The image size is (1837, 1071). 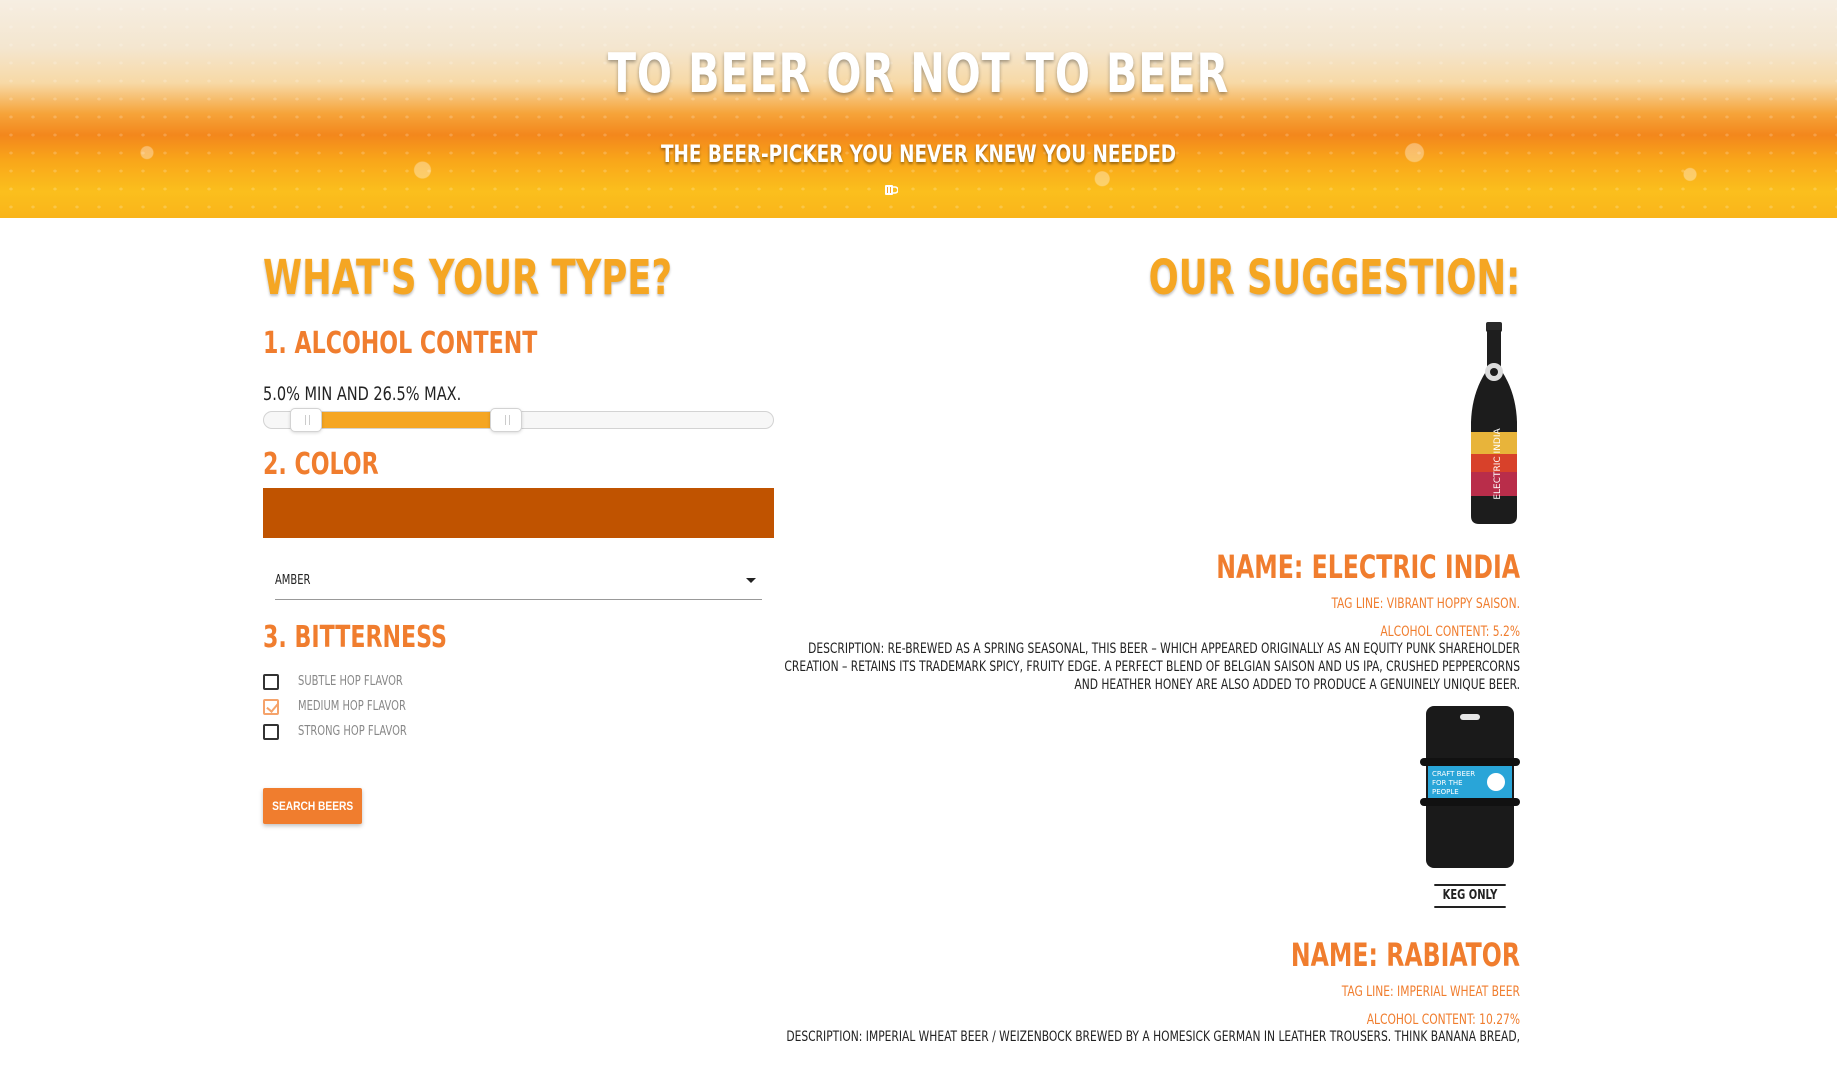 What do you see at coordinates (1470, 896) in the screenshot?
I see `keg-only-caption: Keg Only` at bounding box center [1470, 896].